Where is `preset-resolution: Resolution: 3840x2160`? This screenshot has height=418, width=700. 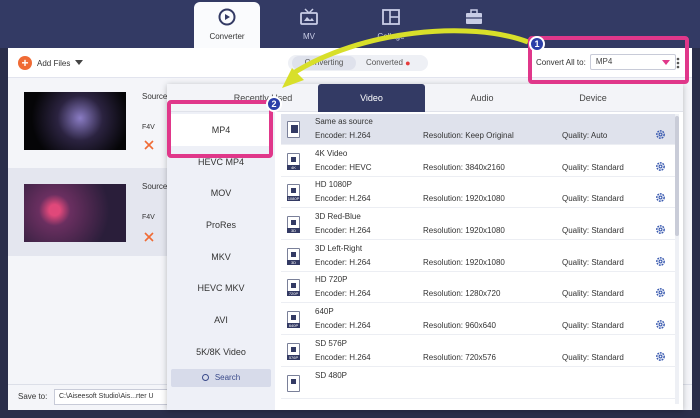
preset-resolution: Resolution: 3840x2160 is located at coordinates (464, 167).